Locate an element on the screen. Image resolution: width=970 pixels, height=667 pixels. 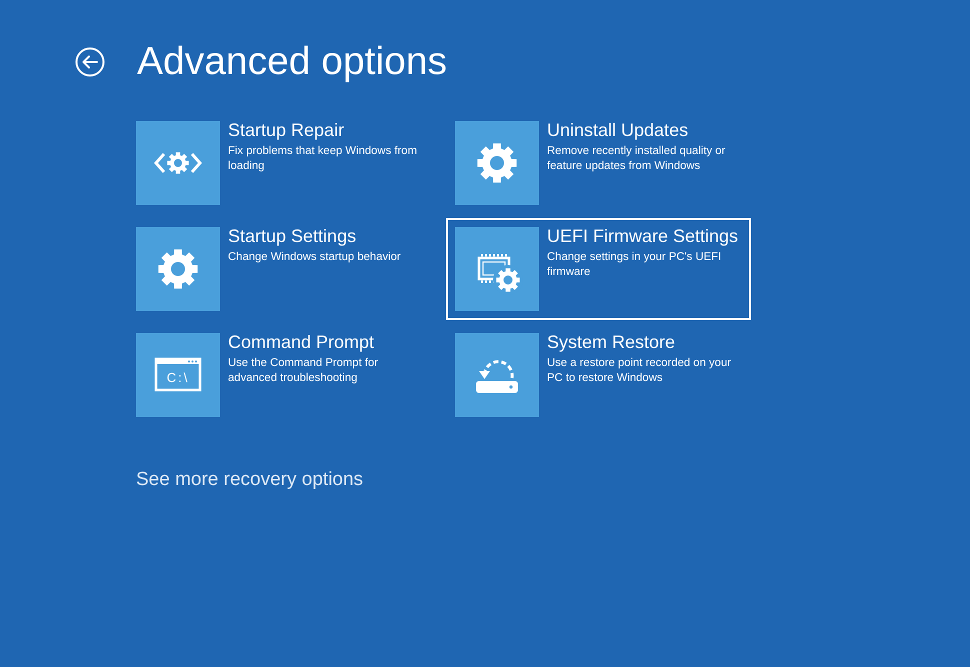
recovery-option: Uninstall Updates Remove recently installed quality or feature updates from Windows is located at coordinates (598, 163).